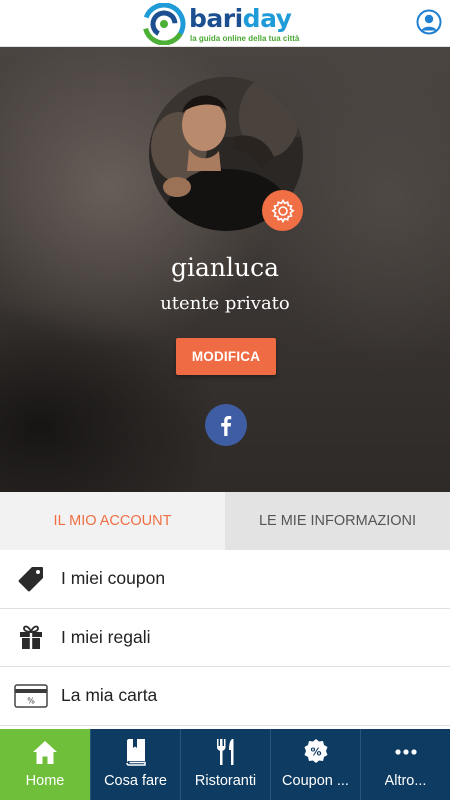  I want to click on app-header: bariday la guida online della tua città, so click(225, 23).